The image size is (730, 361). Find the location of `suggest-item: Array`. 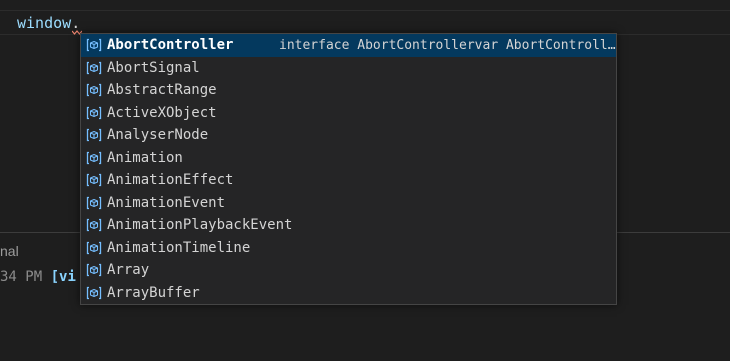

suggest-item: Array is located at coordinates (348, 270).